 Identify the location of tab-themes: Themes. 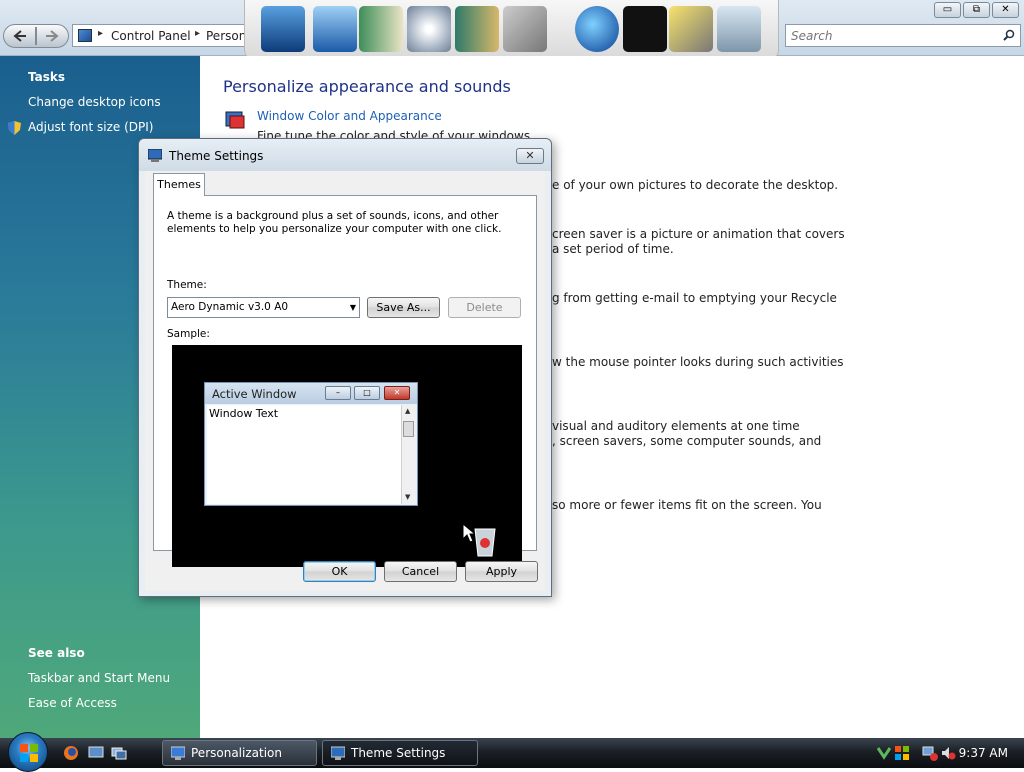
(179, 184).